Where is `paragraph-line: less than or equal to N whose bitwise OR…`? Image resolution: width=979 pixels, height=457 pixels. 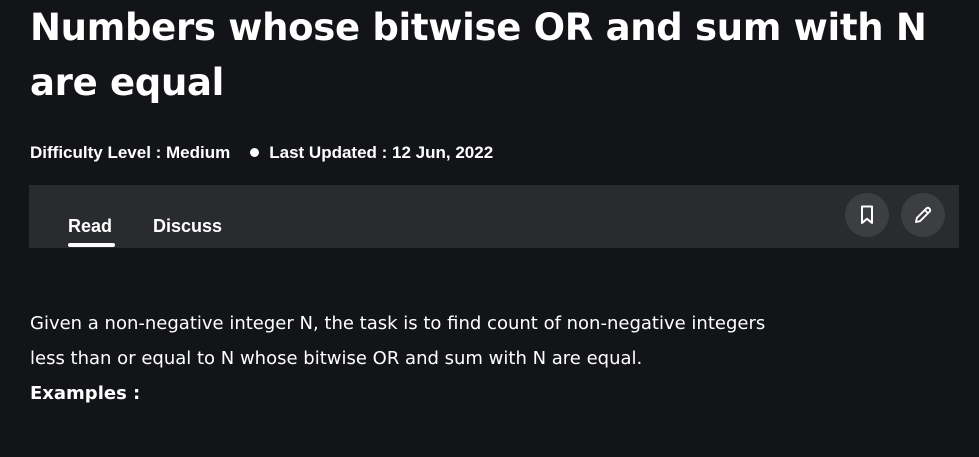 paragraph-line: less than or equal to N whose bitwise OR… is located at coordinates (336, 358).